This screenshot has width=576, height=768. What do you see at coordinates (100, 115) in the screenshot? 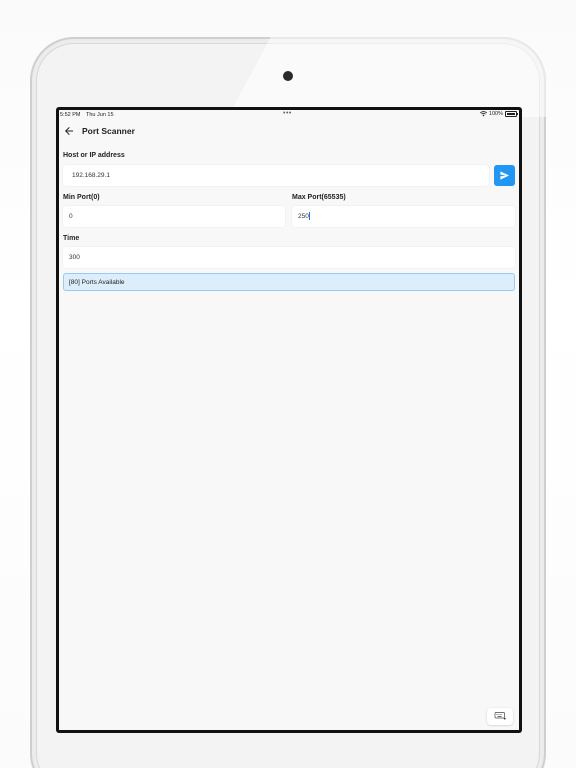
I see `status-date: Thu Jun 15` at bounding box center [100, 115].